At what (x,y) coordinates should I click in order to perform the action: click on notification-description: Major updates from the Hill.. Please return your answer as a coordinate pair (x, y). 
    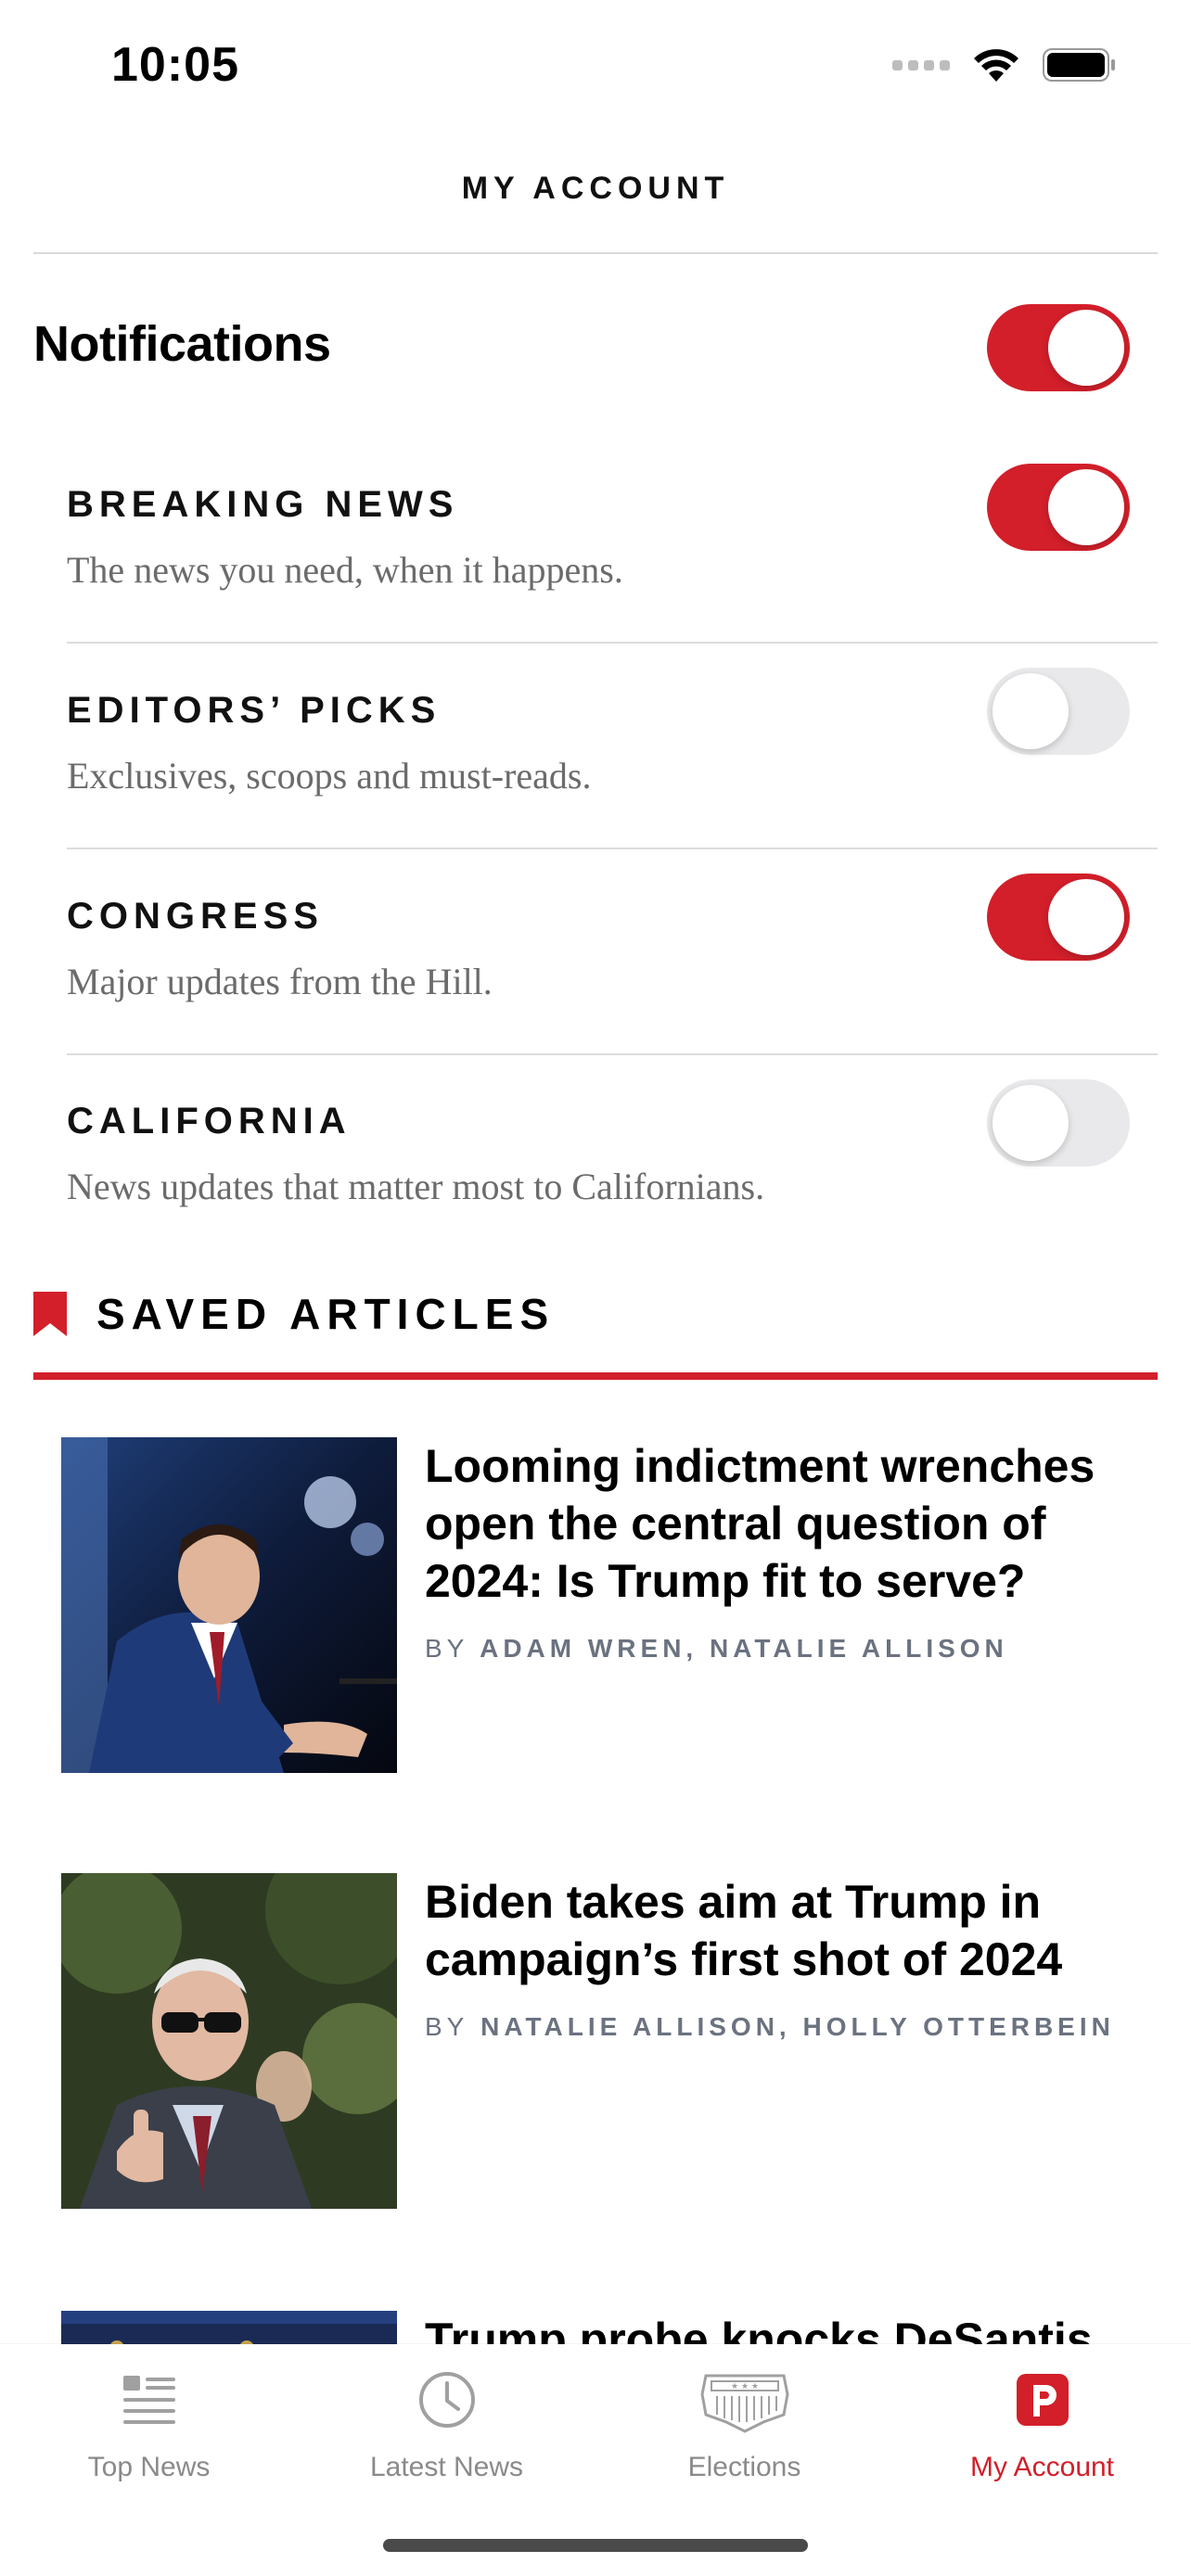
    Looking at the image, I should click on (280, 982).